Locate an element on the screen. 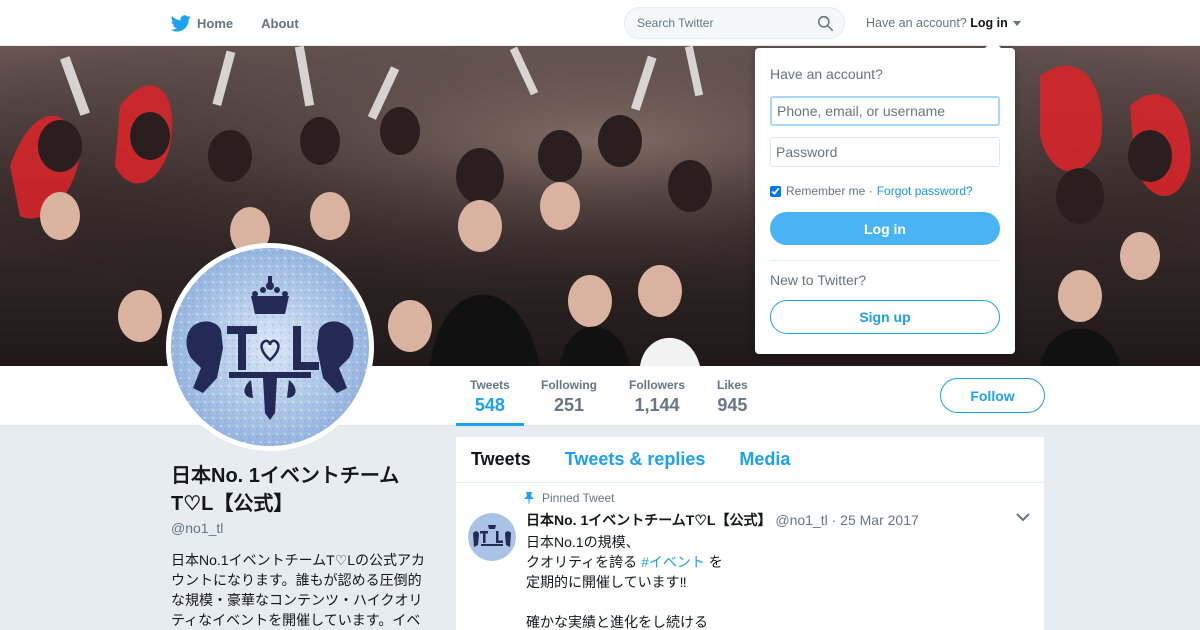  stat-likes: Likes 945 is located at coordinates (732, 397).